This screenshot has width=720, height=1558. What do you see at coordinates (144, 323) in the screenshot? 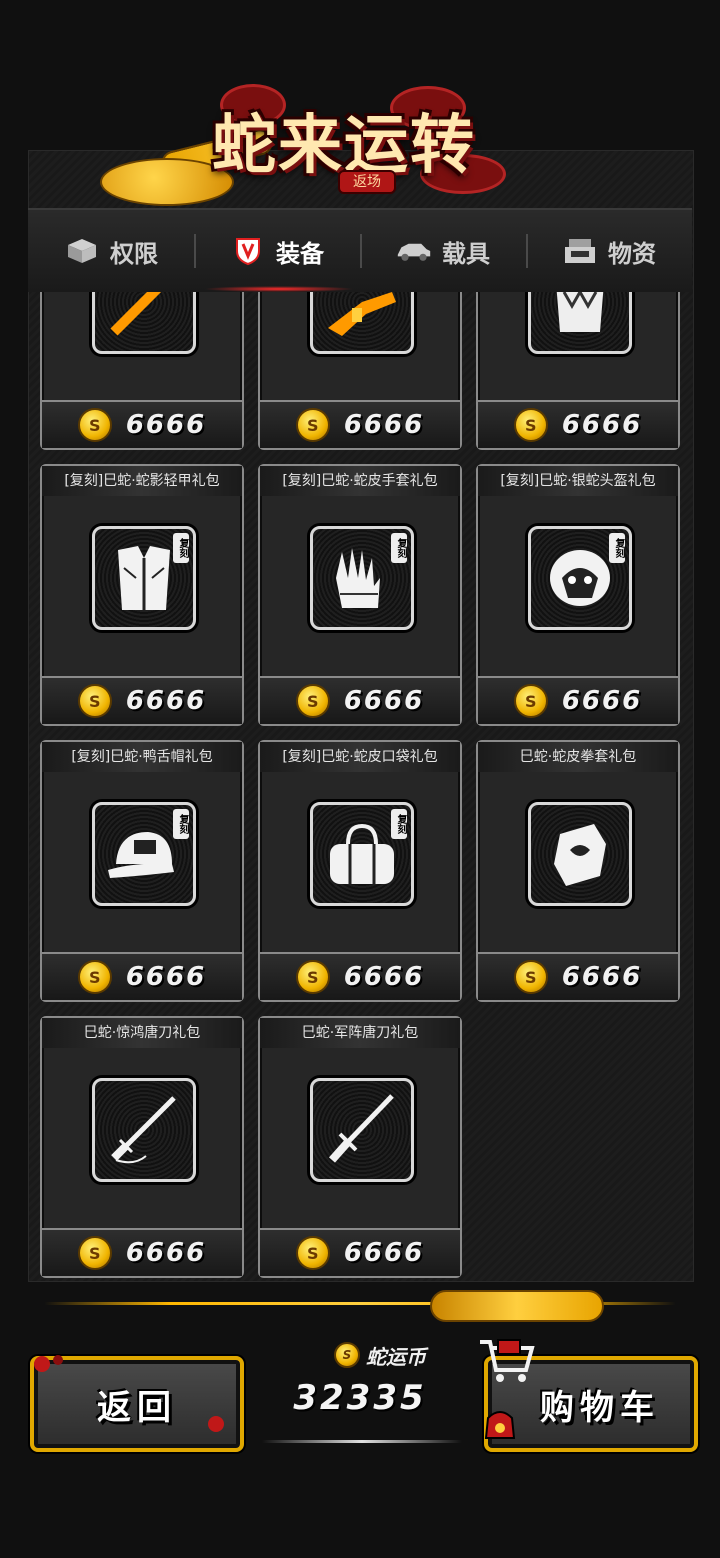
I see `golden-staff-icon` at bounding box center [144, 323].